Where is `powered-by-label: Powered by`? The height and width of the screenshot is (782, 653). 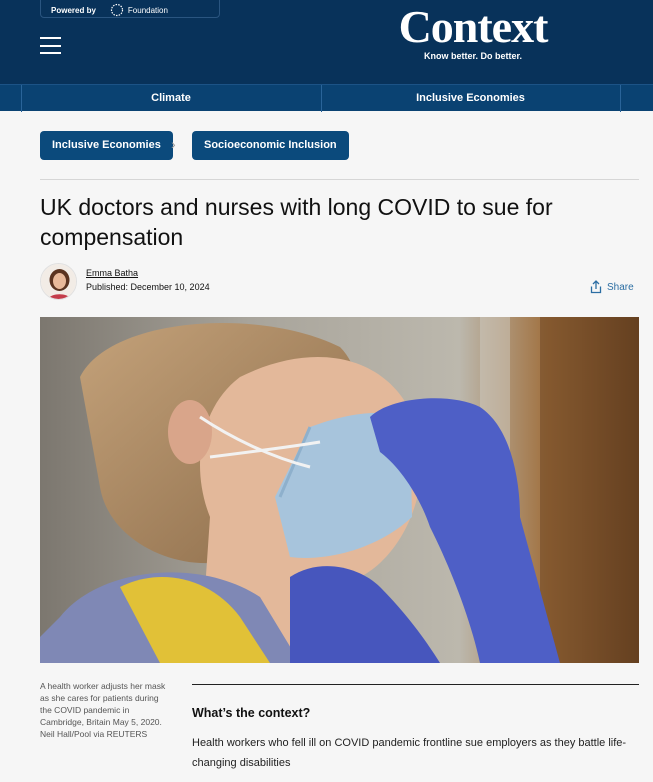 powered-by-label: Powered by is located at coordinates (73, 10).